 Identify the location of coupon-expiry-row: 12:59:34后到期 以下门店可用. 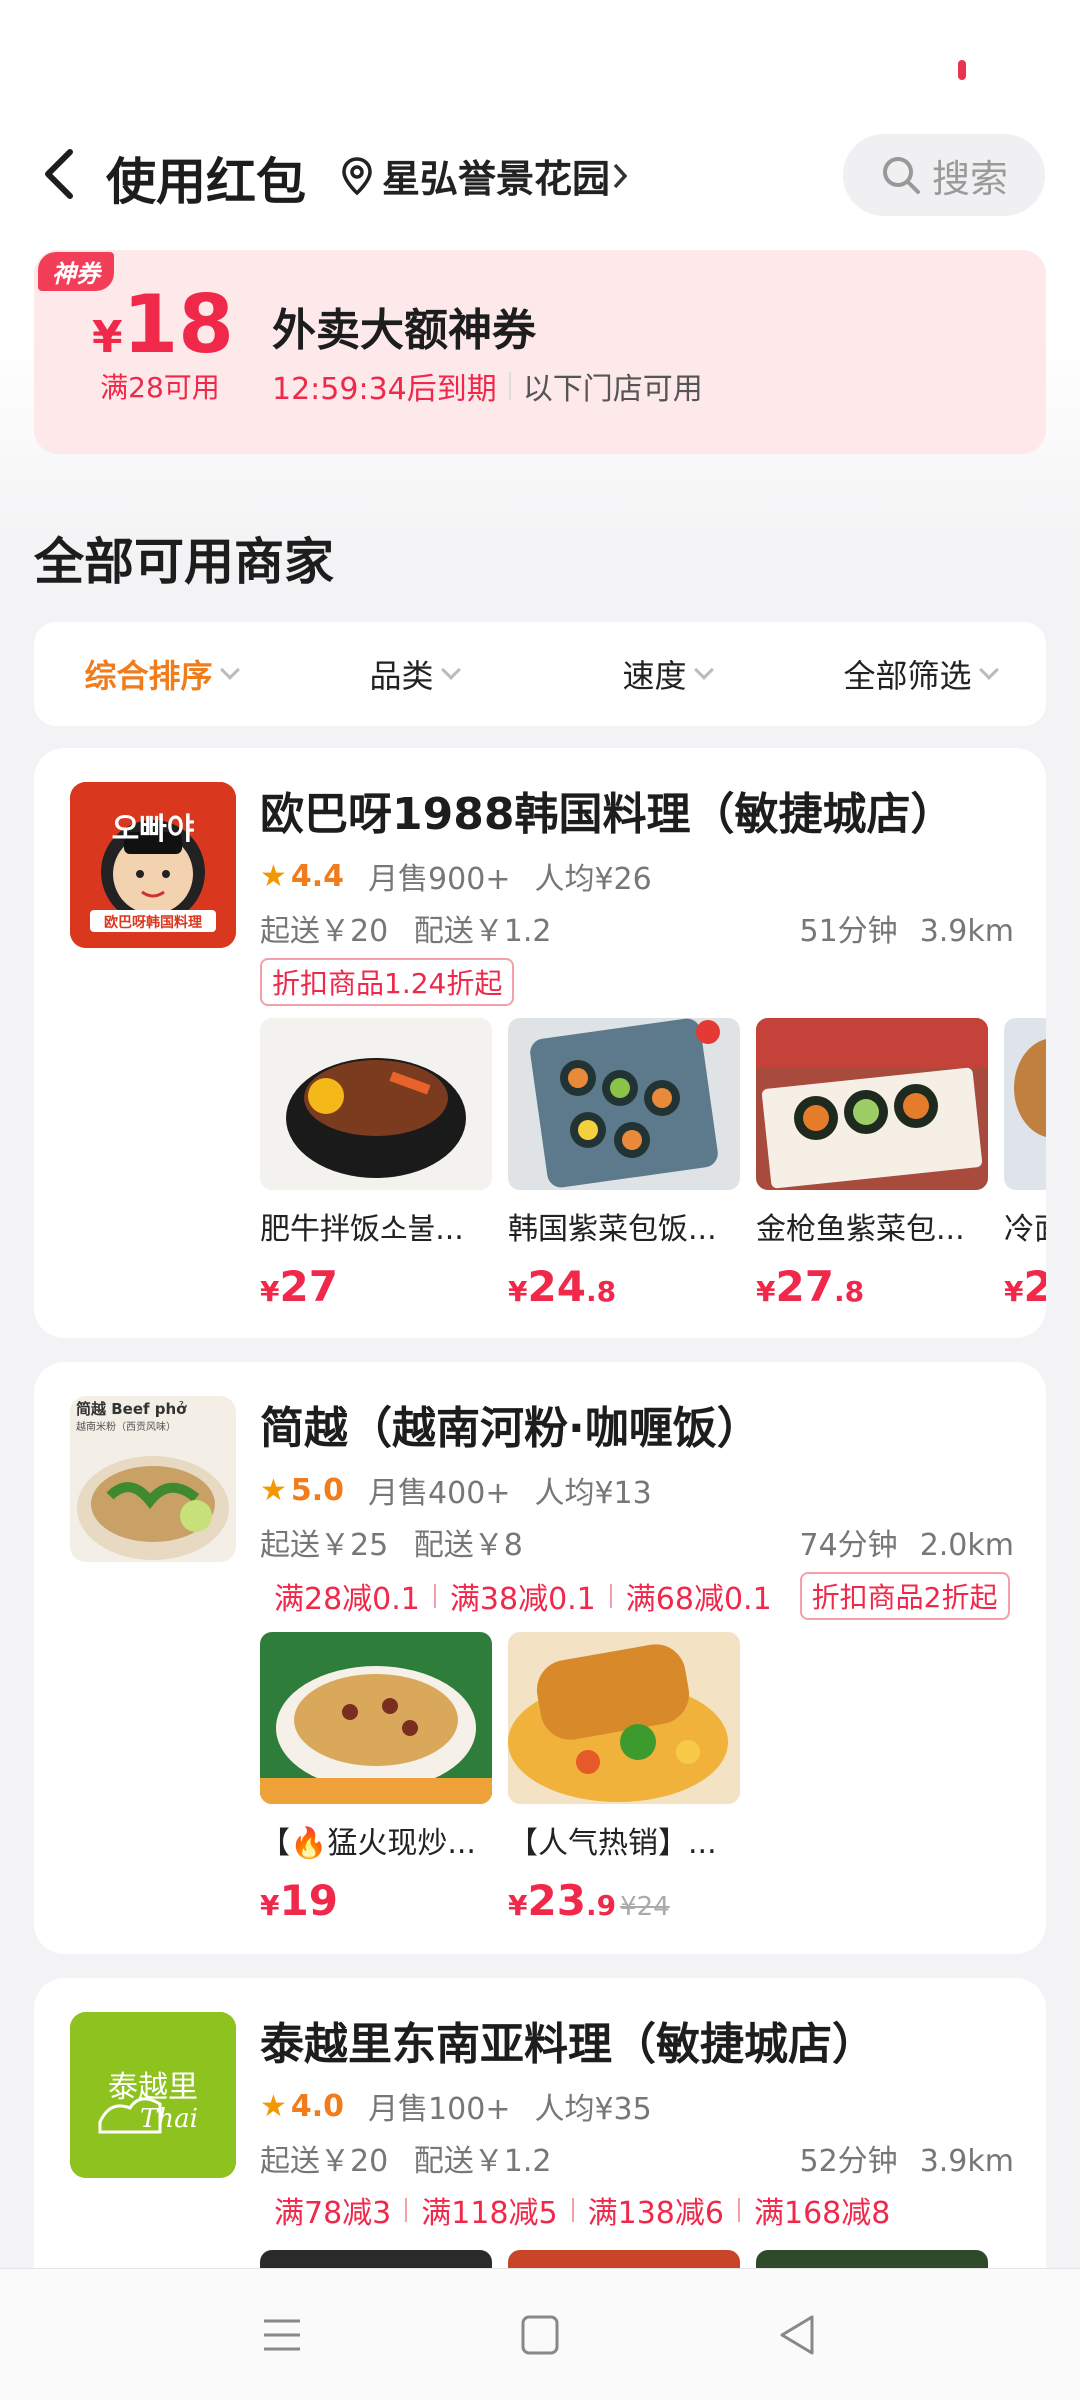
(487, 386).